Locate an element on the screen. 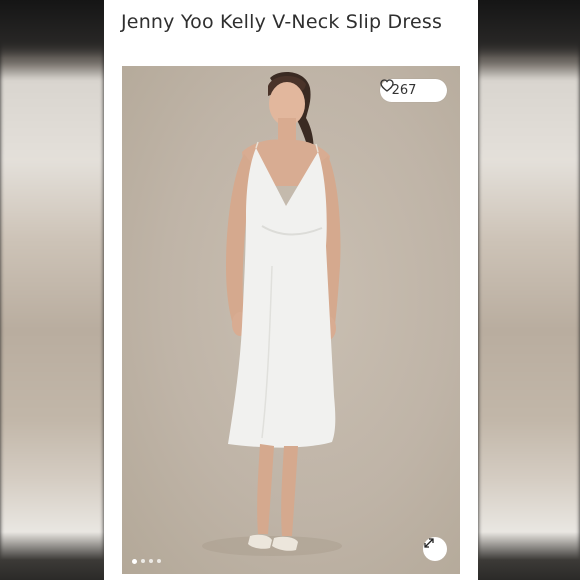 The width and height of the screenshot is (580, 580). heart-icon is located at coordinates (407, 88).